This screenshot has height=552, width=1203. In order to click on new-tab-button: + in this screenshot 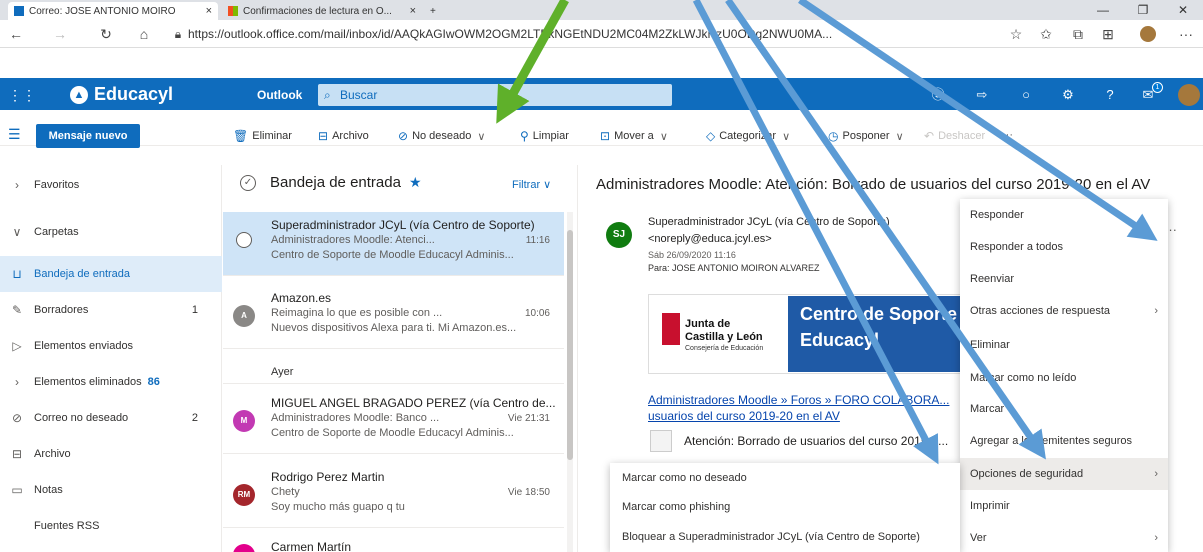, I will do `click(436, 11)`.